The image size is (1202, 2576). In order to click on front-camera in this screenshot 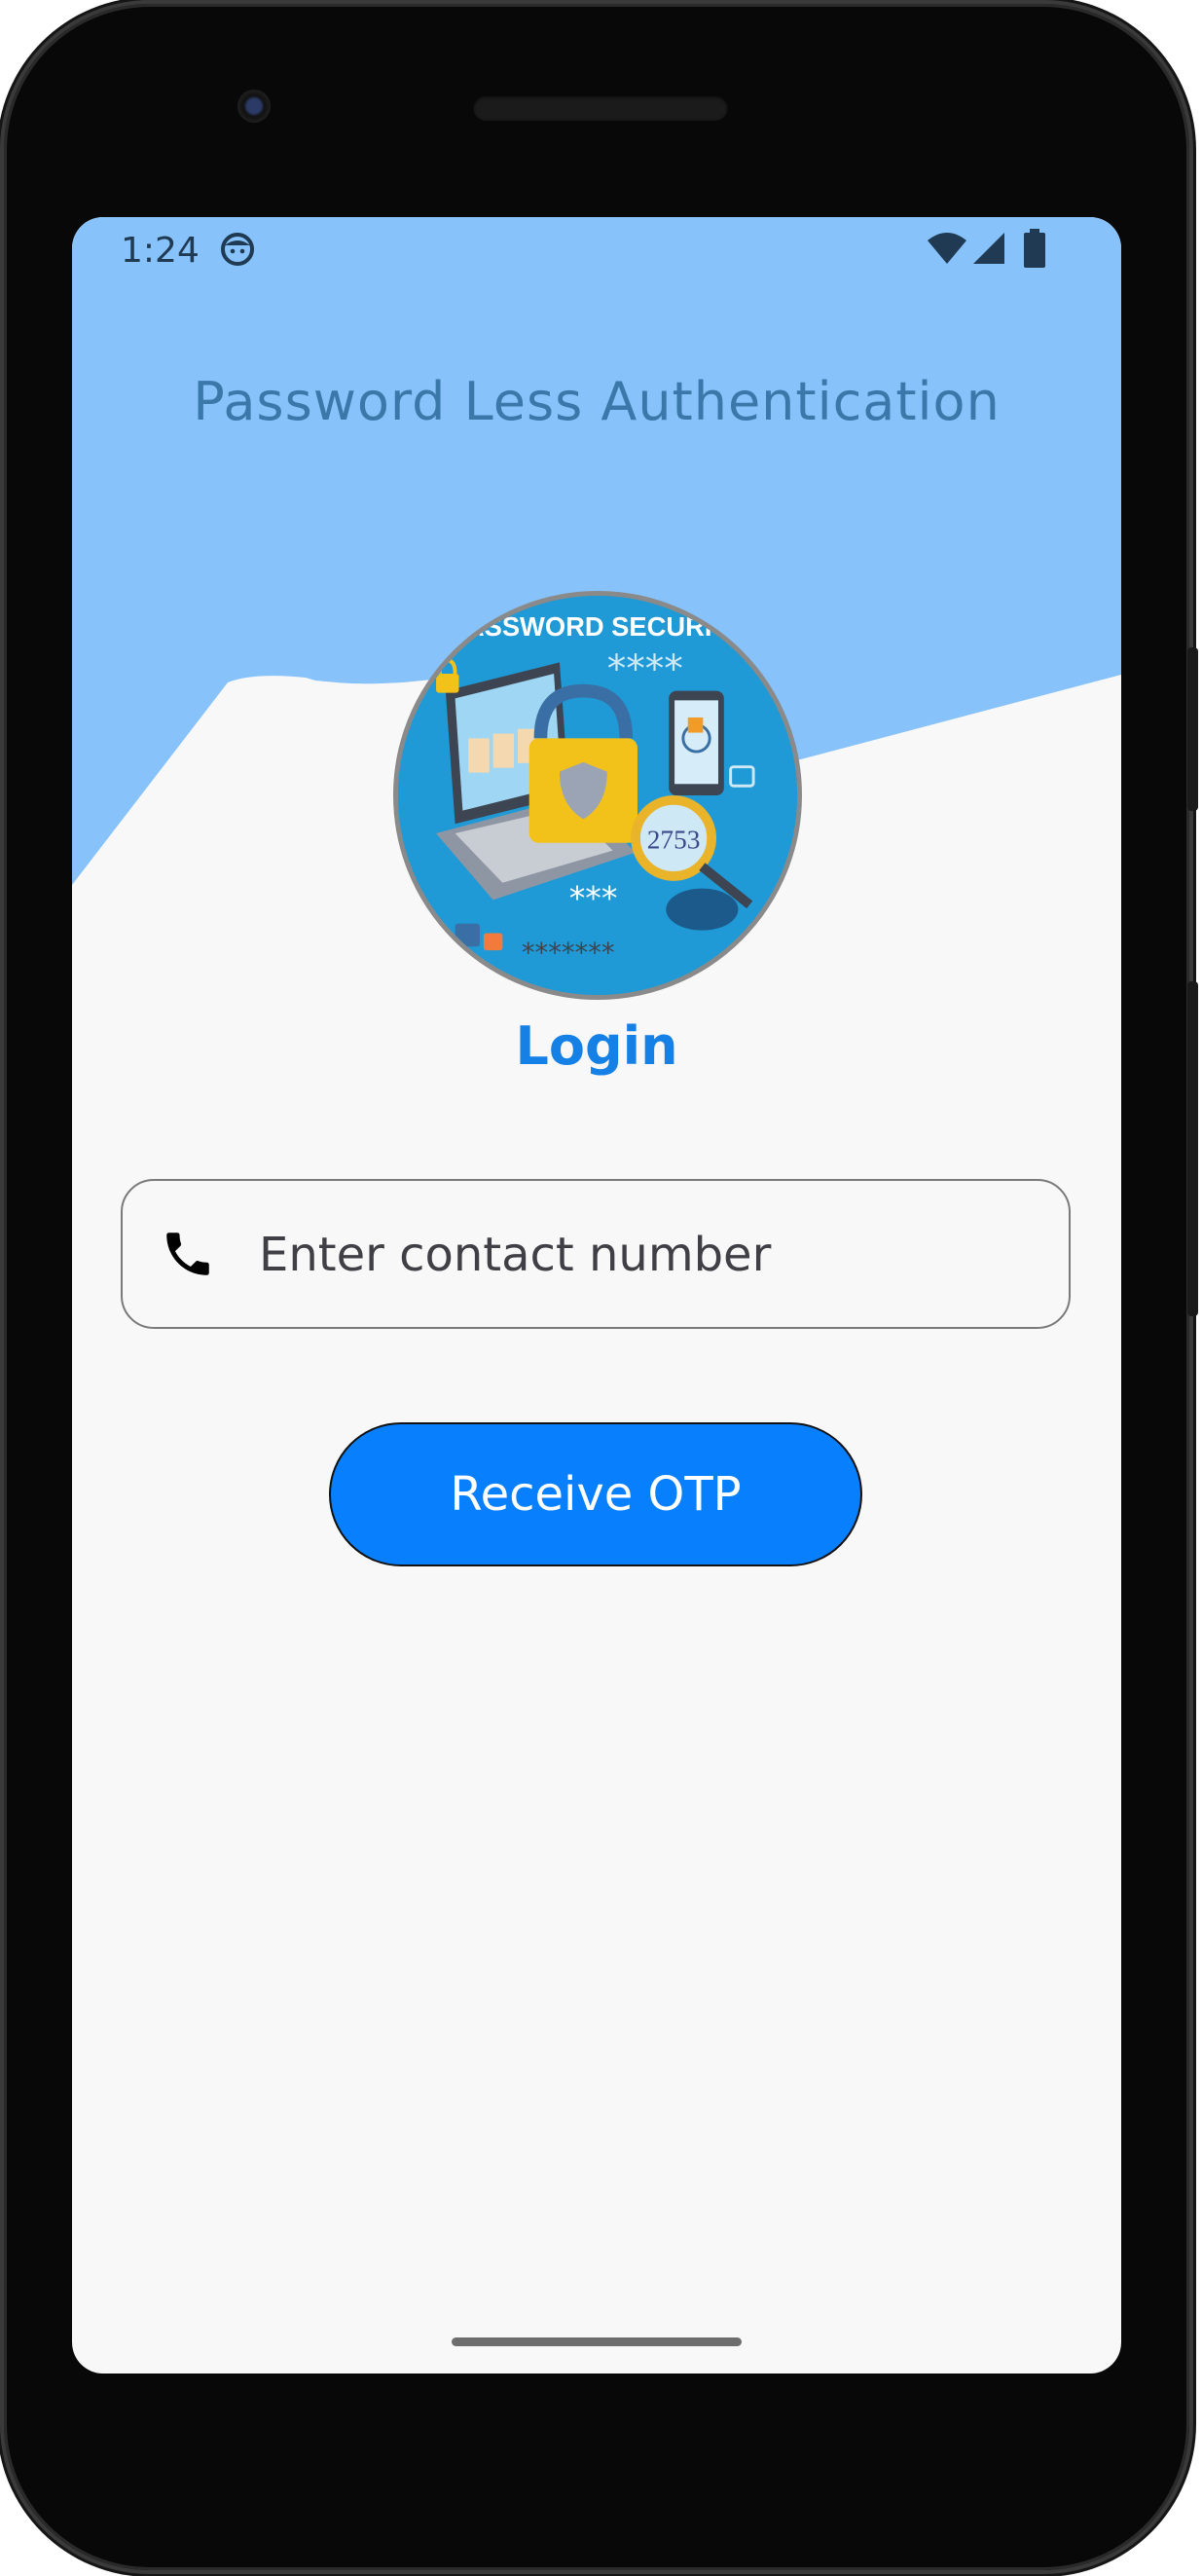, I will do `click(254, 106)`.